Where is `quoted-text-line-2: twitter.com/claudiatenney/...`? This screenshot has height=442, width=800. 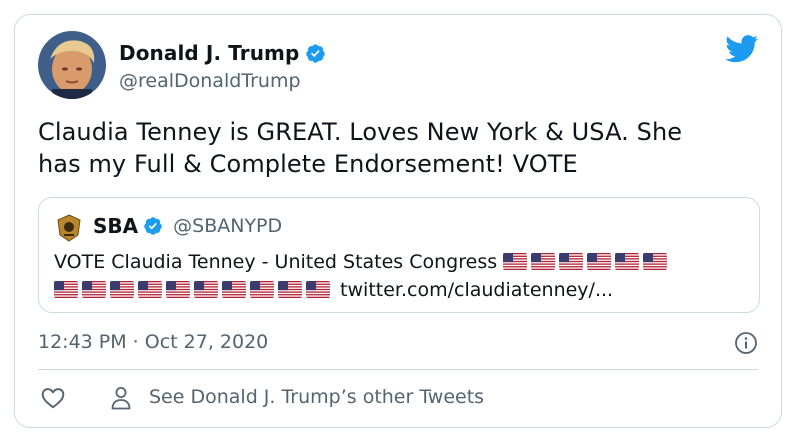 quoted-text-line-2: twitter.com/claudiatenney/... is located at coordinates (399, 290).